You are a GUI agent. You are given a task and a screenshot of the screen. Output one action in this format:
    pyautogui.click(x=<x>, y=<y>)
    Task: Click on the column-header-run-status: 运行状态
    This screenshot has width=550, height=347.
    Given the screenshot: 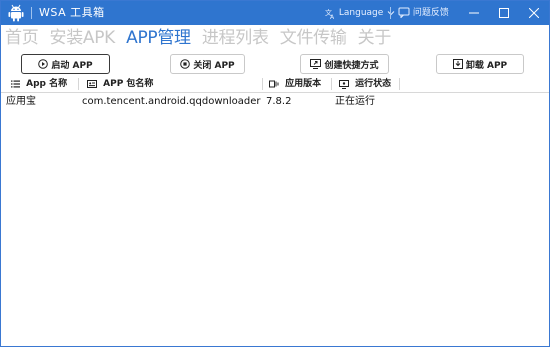 What is the action you would take?
    pyautogui.click(x=365, y=84)
    